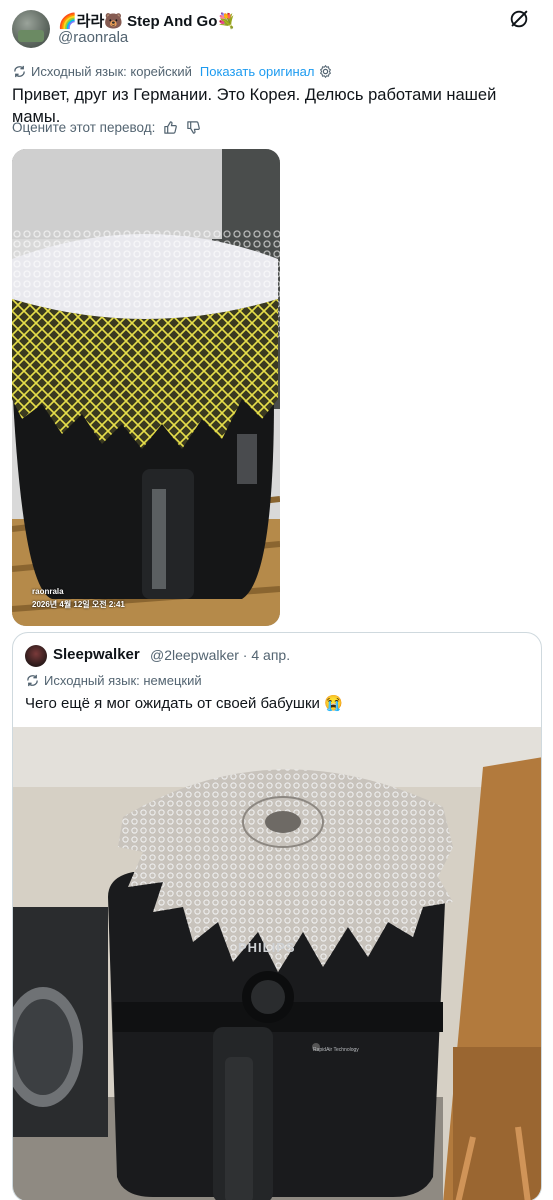 The width and height of the screenshot is (553, 1200). Describe the element at coordinates (267, 947) in the screenshot. I see `airfryer-brand: PHILIPS` at that location.